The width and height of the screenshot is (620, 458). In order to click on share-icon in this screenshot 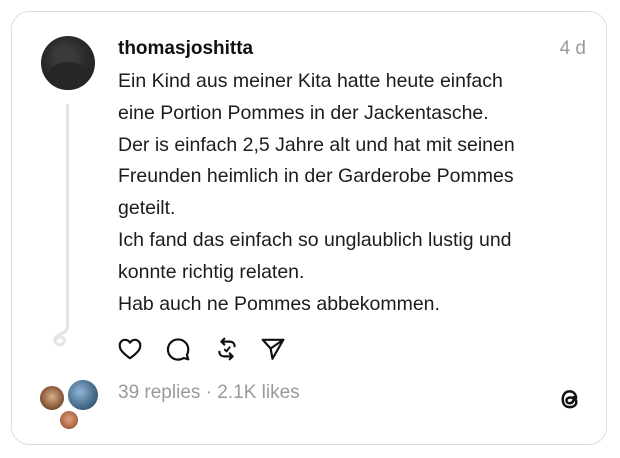, I will do `click(273, 349)`.